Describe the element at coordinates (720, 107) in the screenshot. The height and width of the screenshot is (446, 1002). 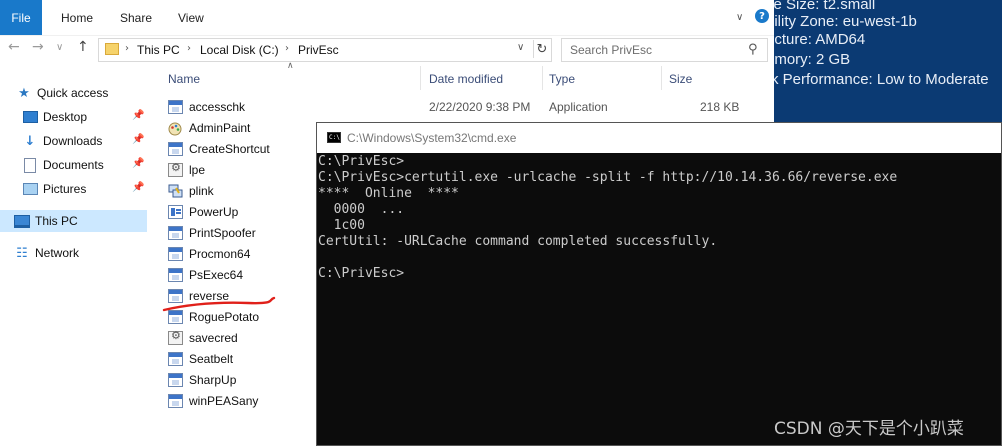
I see `file-size: 218 KB` at that location.